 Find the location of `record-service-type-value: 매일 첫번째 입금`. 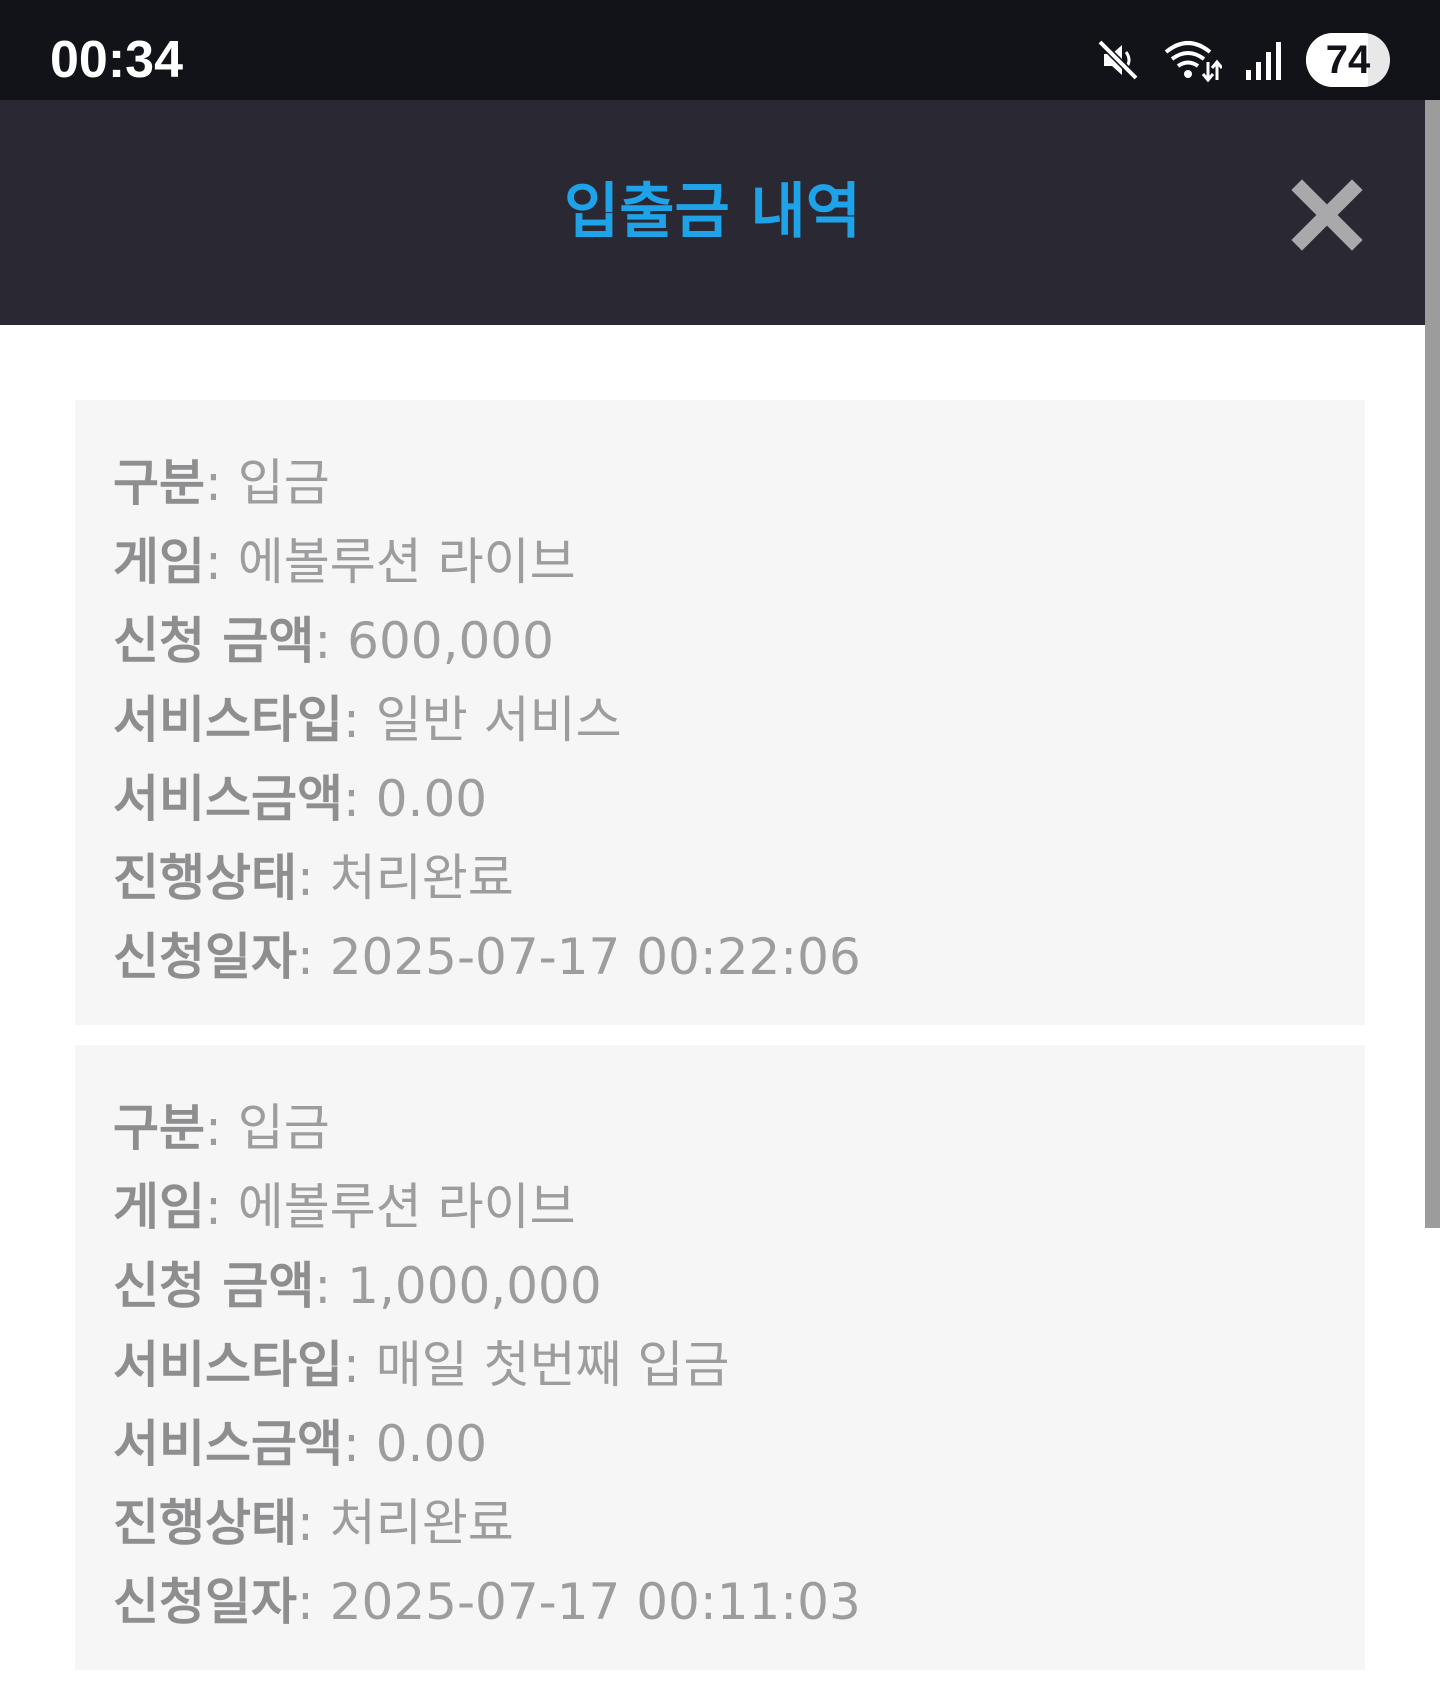

record-service-type-value: 매일 첫번째 입금 is located at coordinates (552, 1365).